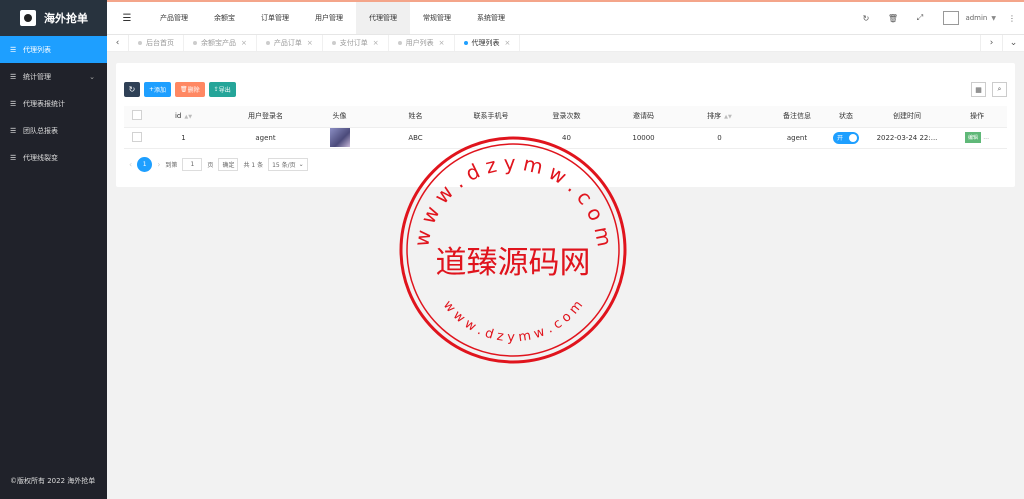 The width and height of the screenshot is (1024, 499). Describe the element at coordinates (865, 18) in the screenshot. I see `refresh-icon: ↻` at that location.